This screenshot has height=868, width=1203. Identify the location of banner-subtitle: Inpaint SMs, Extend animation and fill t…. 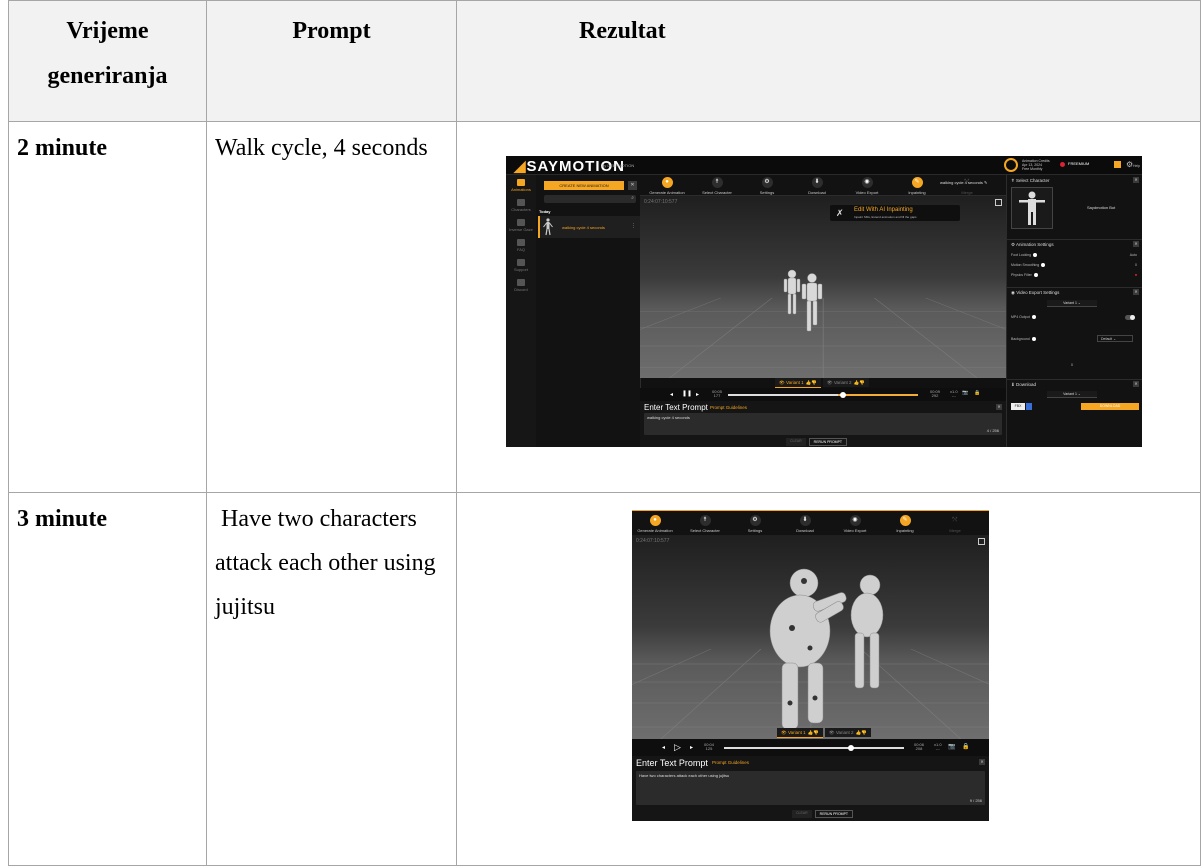
(885, 217).